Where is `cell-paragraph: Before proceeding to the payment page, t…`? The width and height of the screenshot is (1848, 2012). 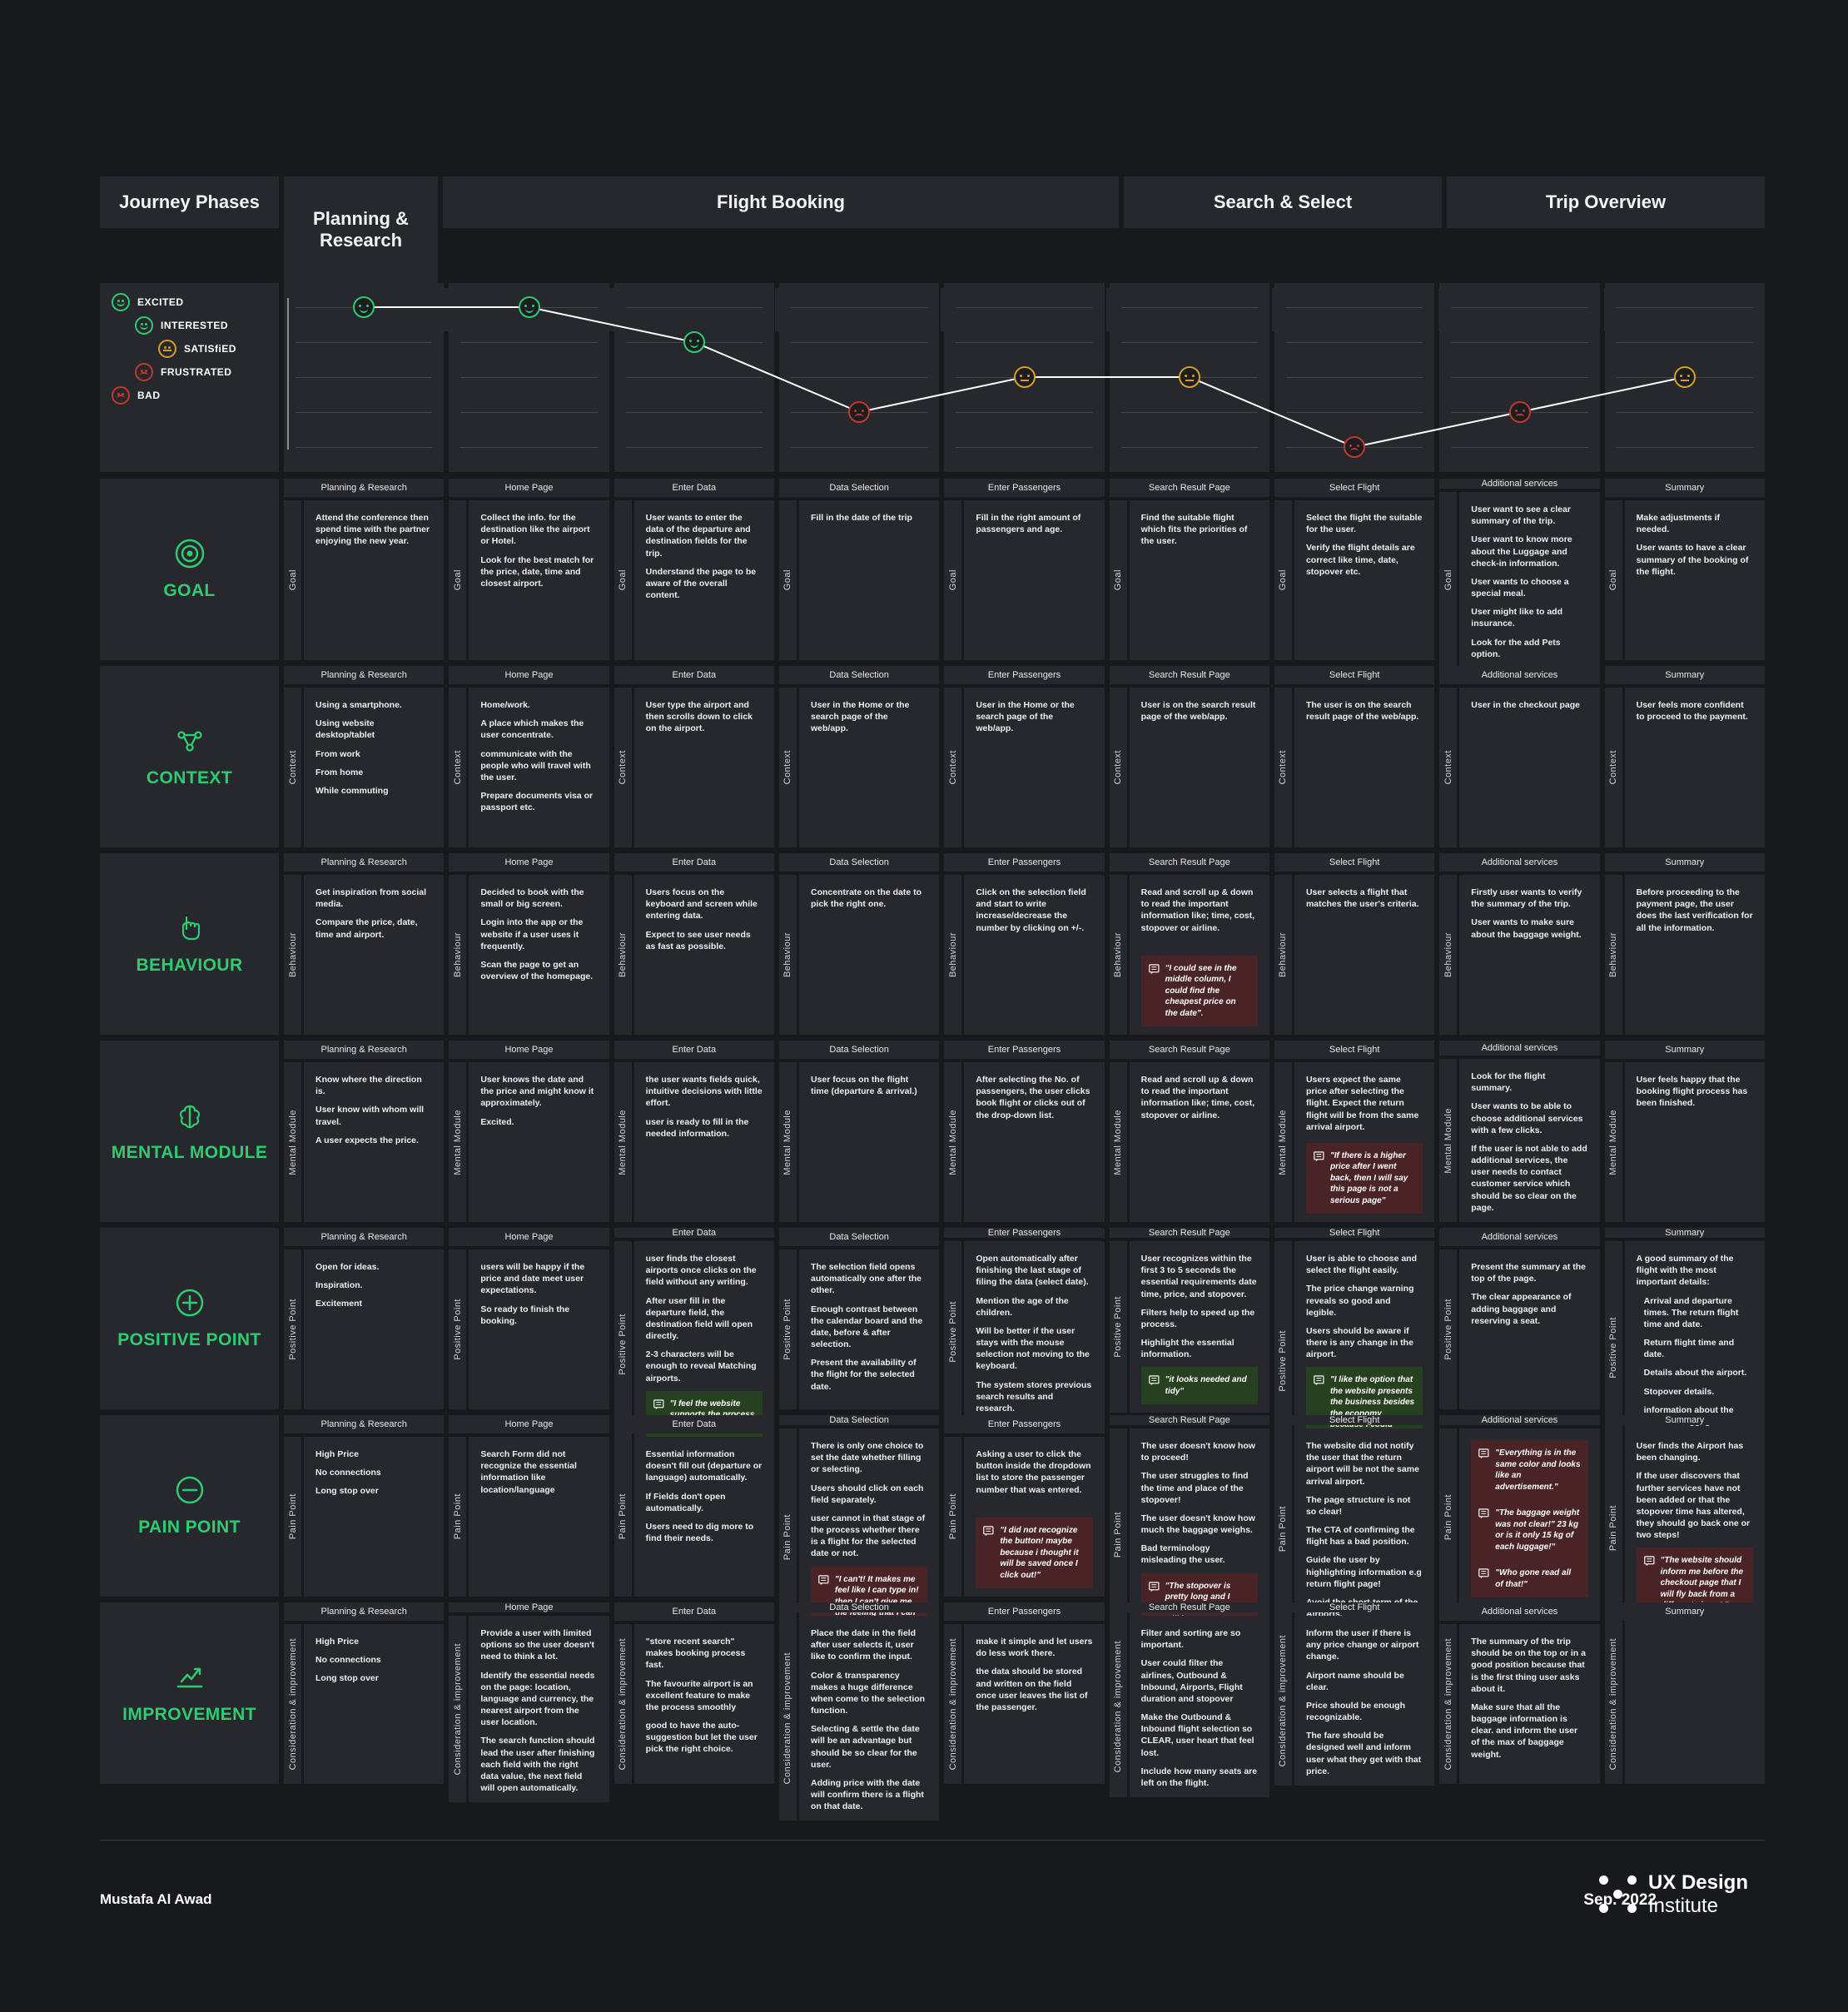 cell-paragraph: Before proceeding to the payment page, t… is located at coordinates (1694, 910).